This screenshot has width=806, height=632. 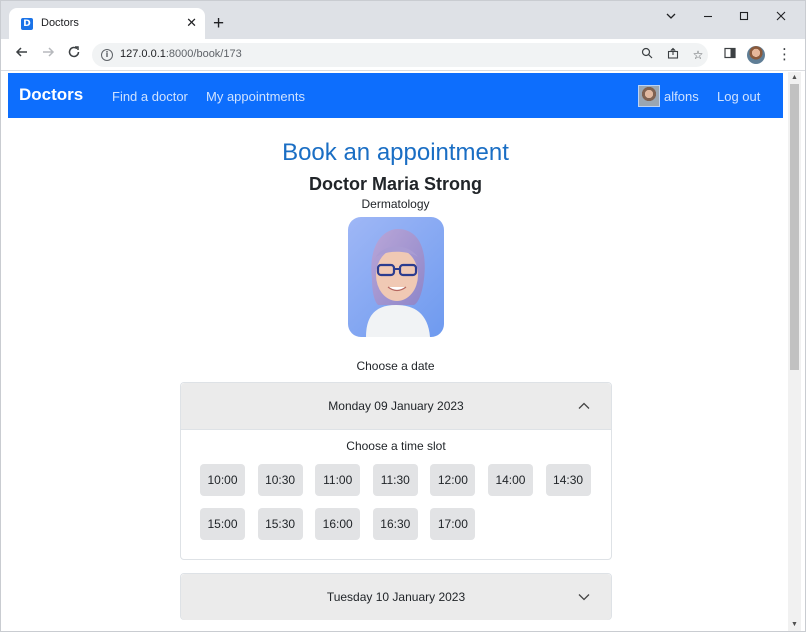 I want to click on minimize-icon, so click(x=708, y=18).